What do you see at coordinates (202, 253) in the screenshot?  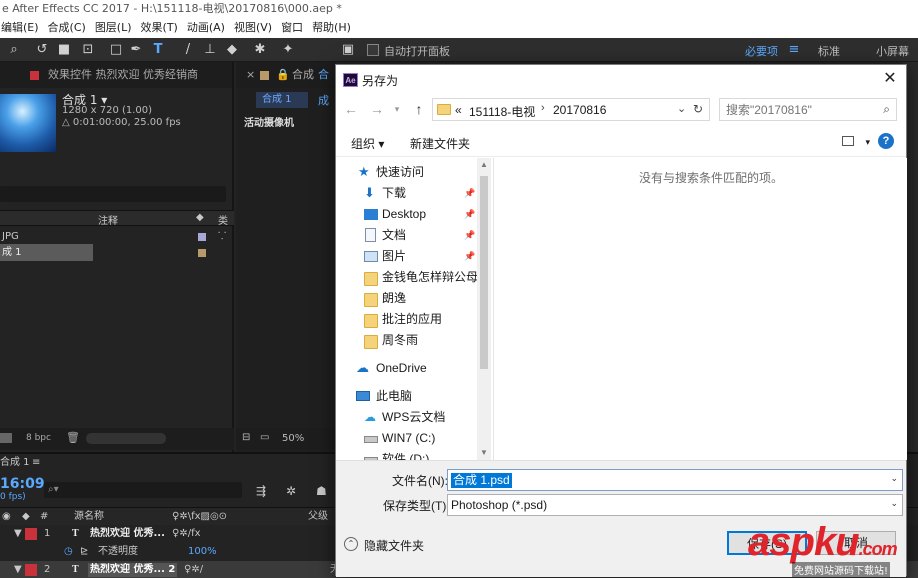 I see `comp-label-swatch` at bounding box center [202, 253].